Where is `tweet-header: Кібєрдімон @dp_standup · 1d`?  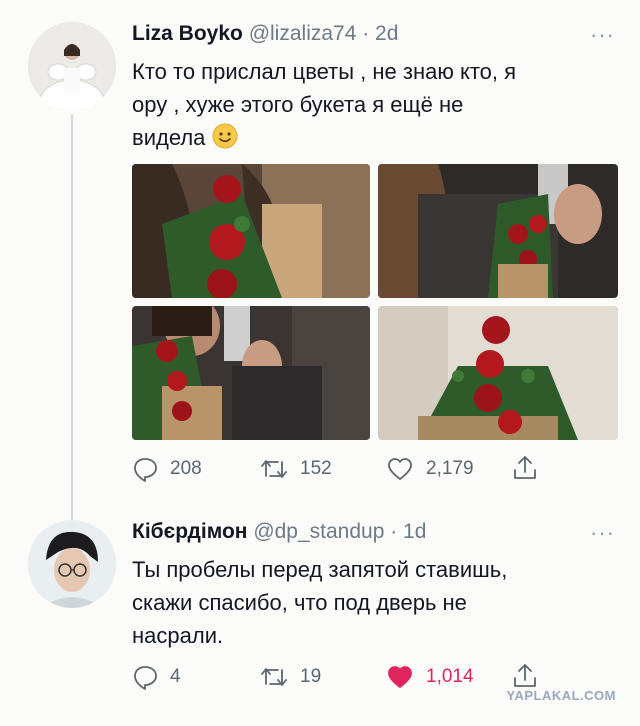
tweet-header: Кібєрдімон @dp_standup · 1d is located at coordinates (279, 532).